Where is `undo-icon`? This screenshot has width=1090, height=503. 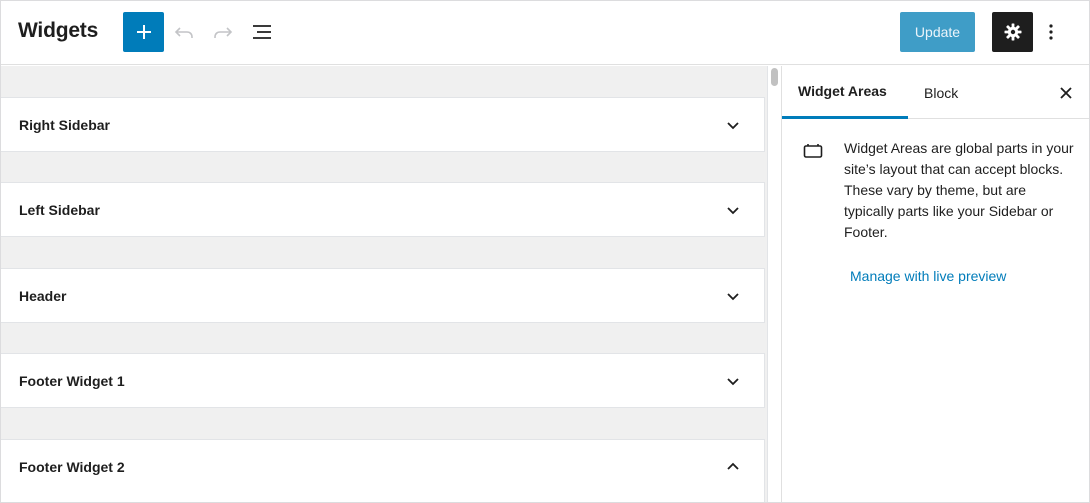 undo-icon is located at coordinates (183, 32).